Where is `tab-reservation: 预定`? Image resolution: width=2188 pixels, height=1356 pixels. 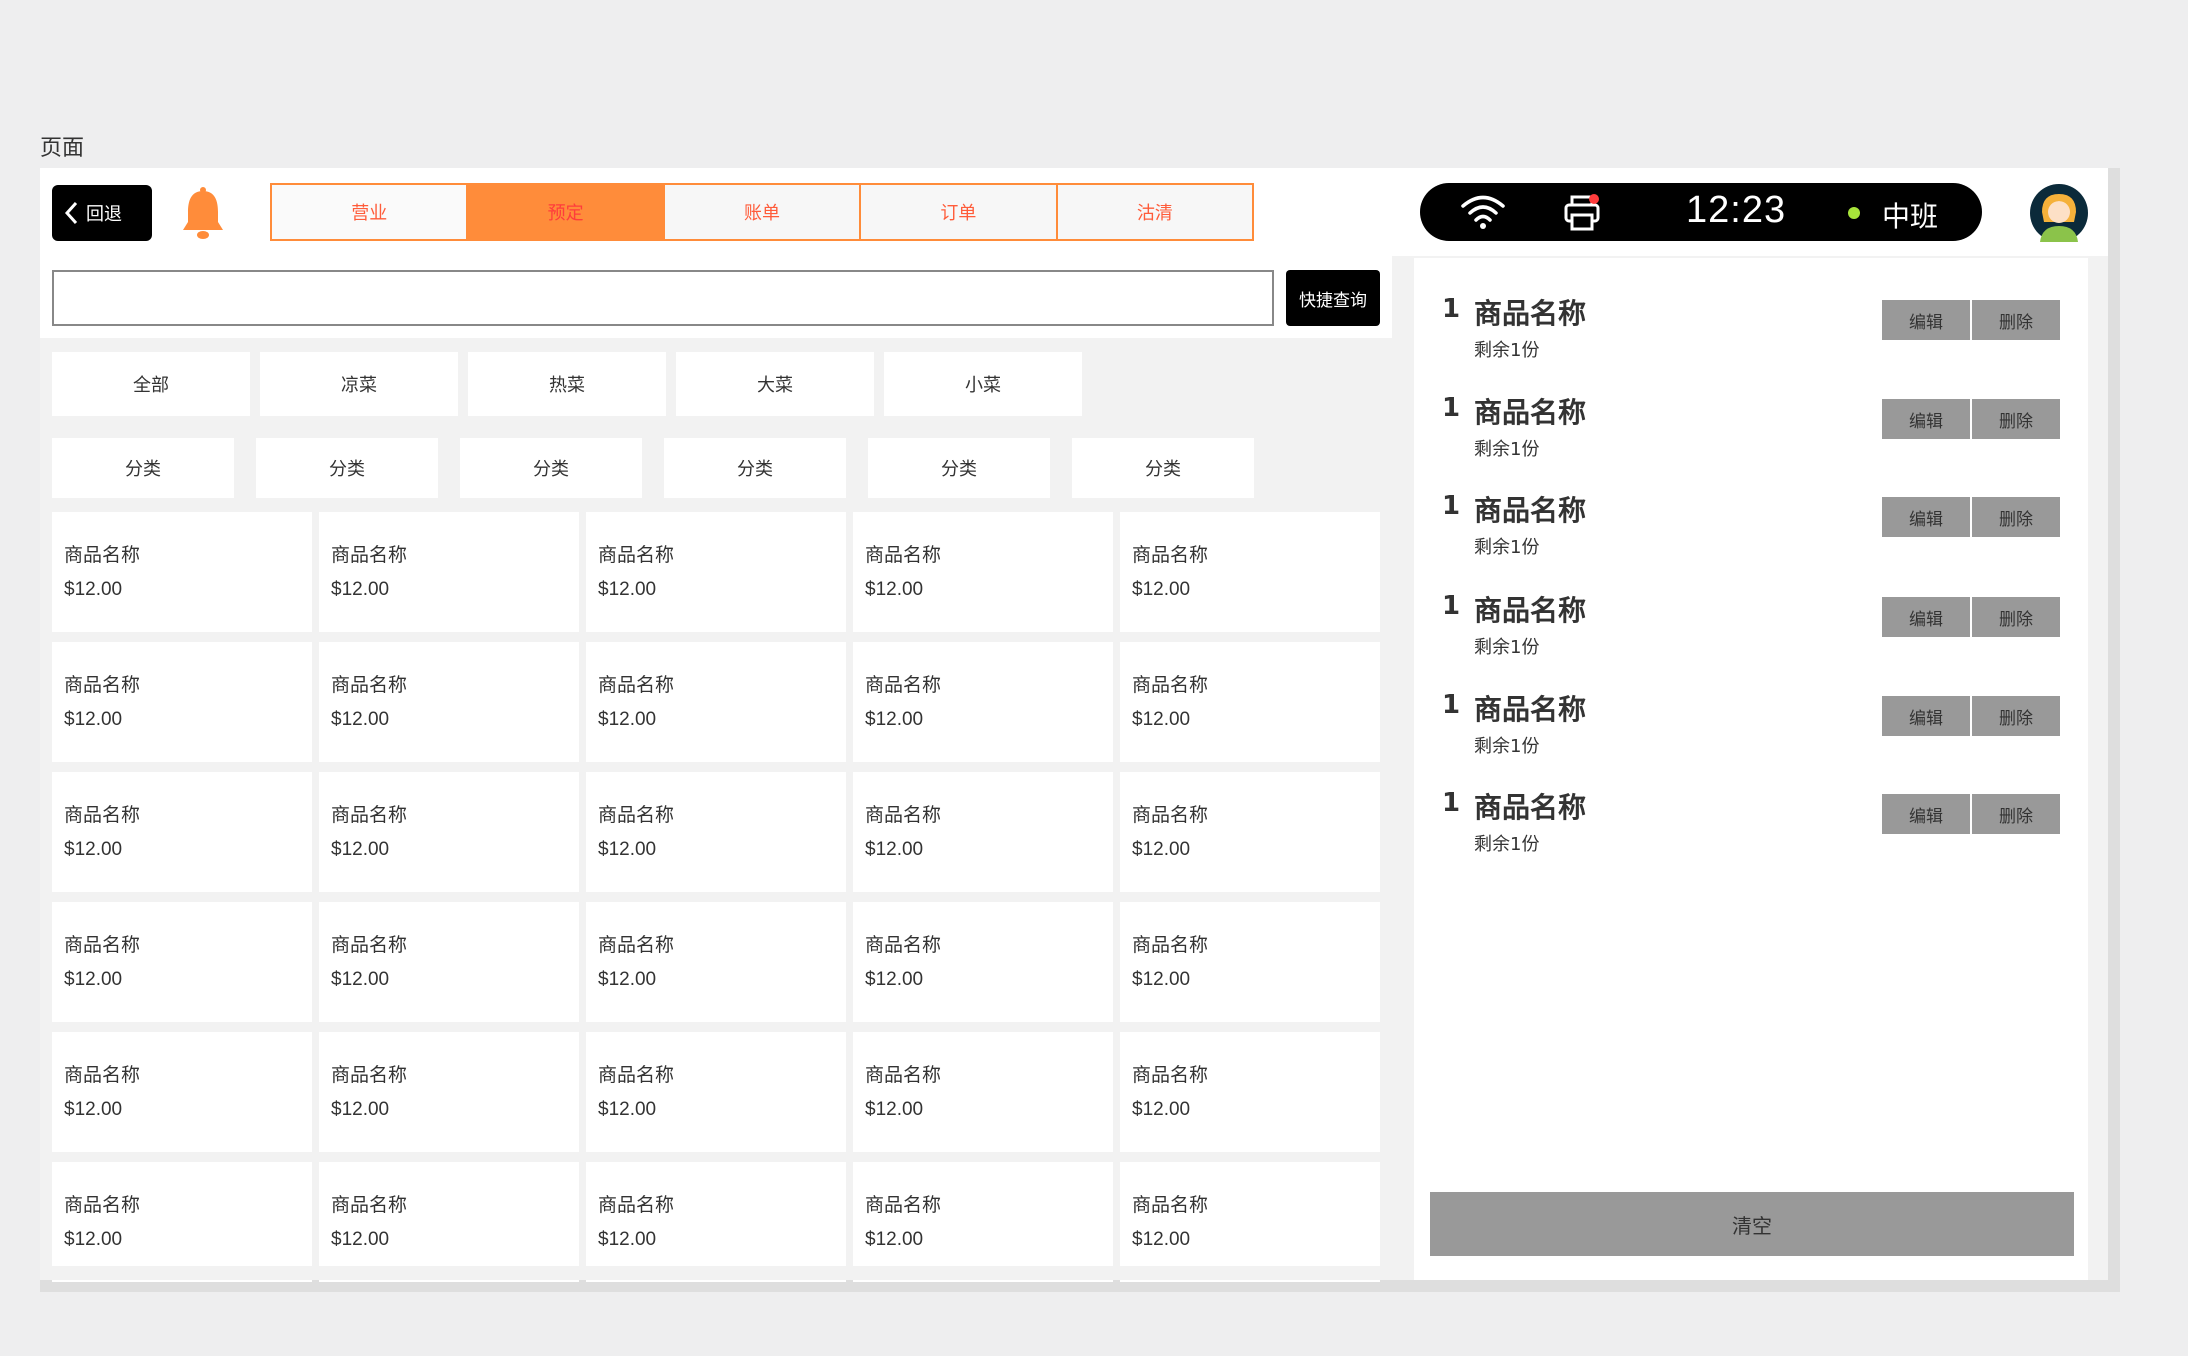 tab-reservation: 预定 is located at coordinates (566, 212).